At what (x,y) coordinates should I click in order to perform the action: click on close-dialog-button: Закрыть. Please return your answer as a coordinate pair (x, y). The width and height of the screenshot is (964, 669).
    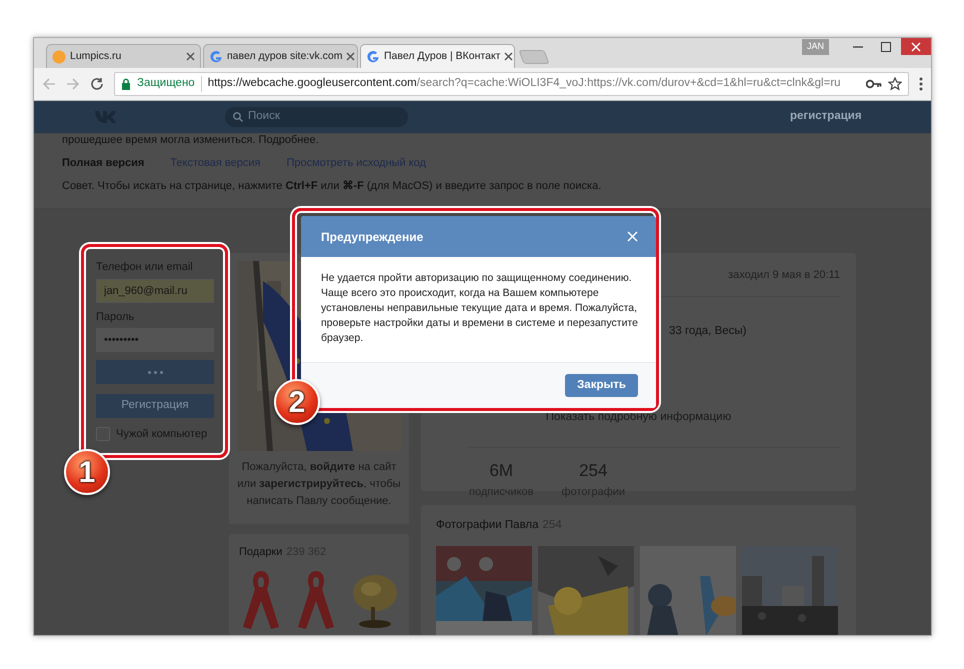
    Looking at the image, I should click on (601, 385).